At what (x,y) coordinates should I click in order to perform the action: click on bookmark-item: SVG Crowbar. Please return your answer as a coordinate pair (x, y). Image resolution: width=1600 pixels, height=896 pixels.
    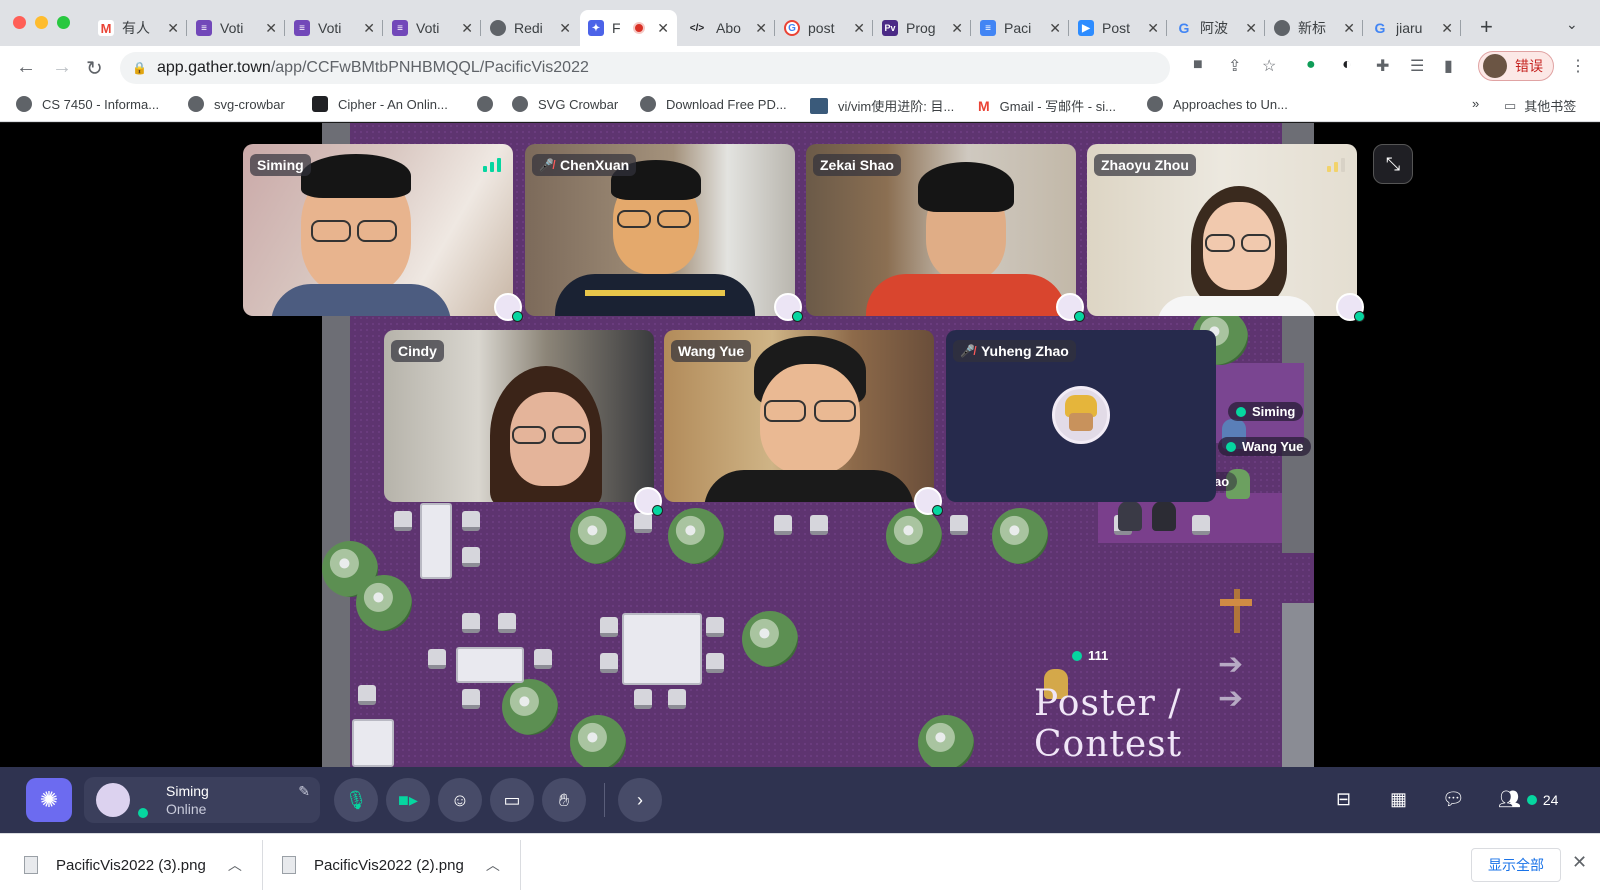
    Looking at the image, I should click on (565, 104).